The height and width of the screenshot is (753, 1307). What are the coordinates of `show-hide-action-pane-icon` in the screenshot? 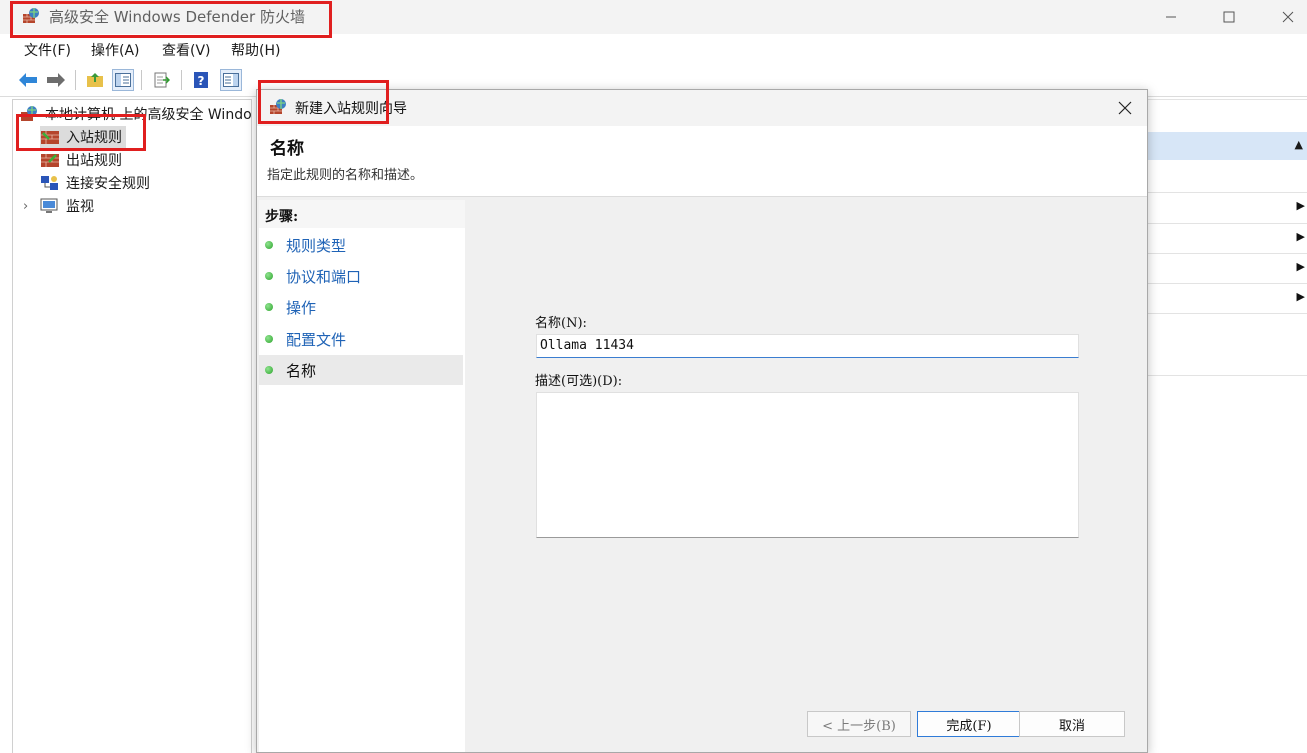 It's located at (231, 80).